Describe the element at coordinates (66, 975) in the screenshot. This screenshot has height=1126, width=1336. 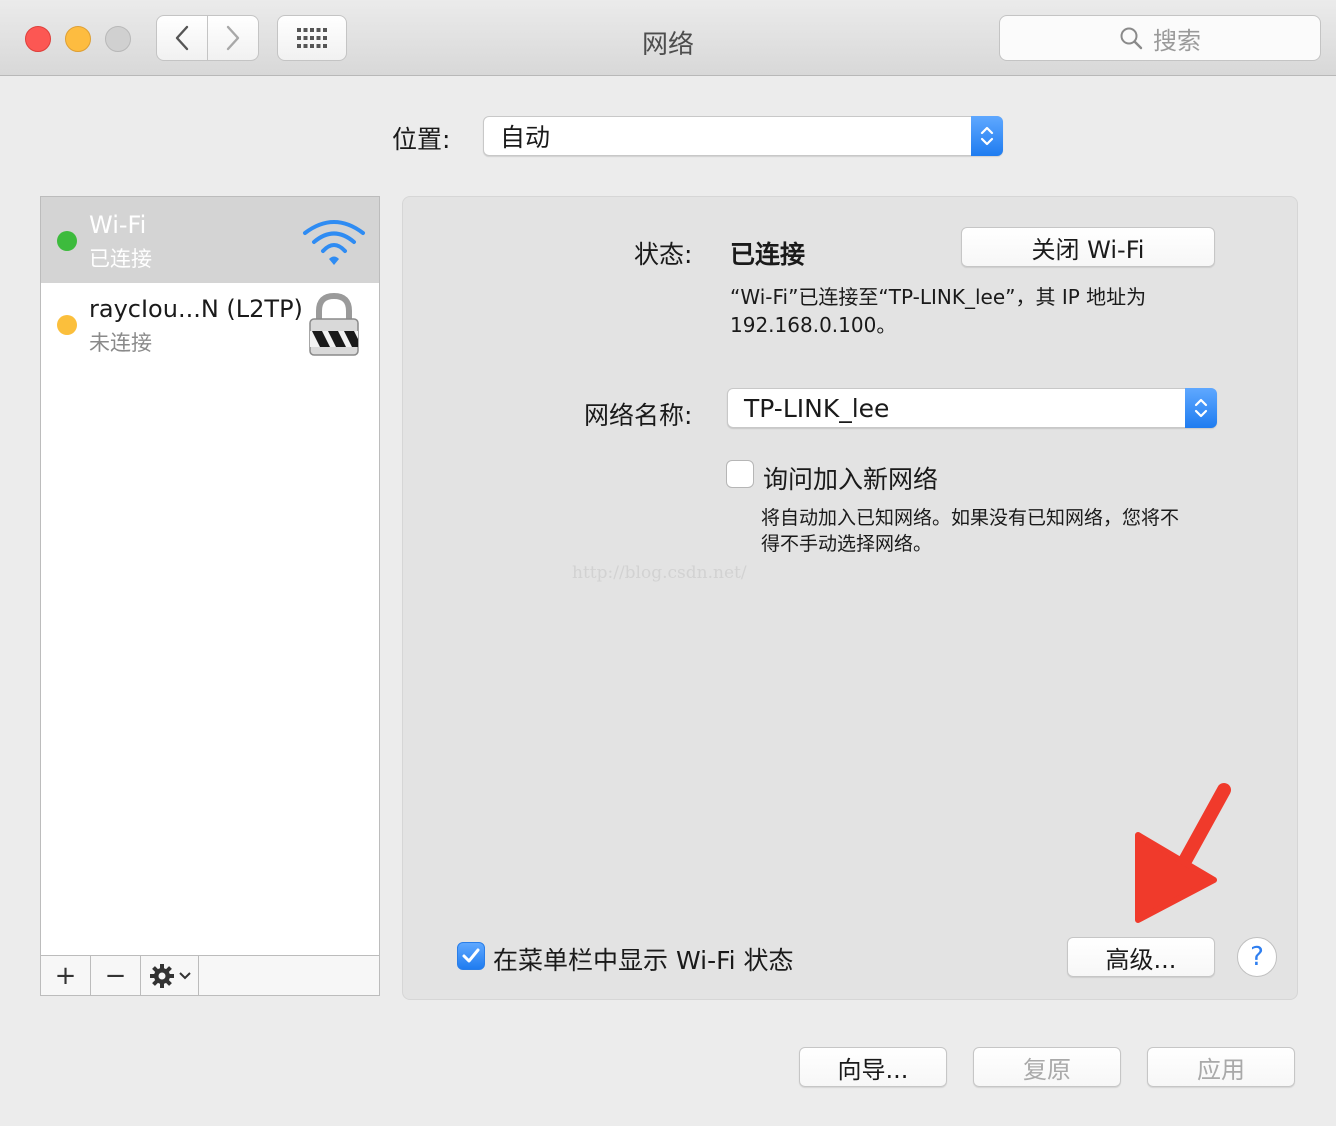
I see `add-service-button: +` at that location.